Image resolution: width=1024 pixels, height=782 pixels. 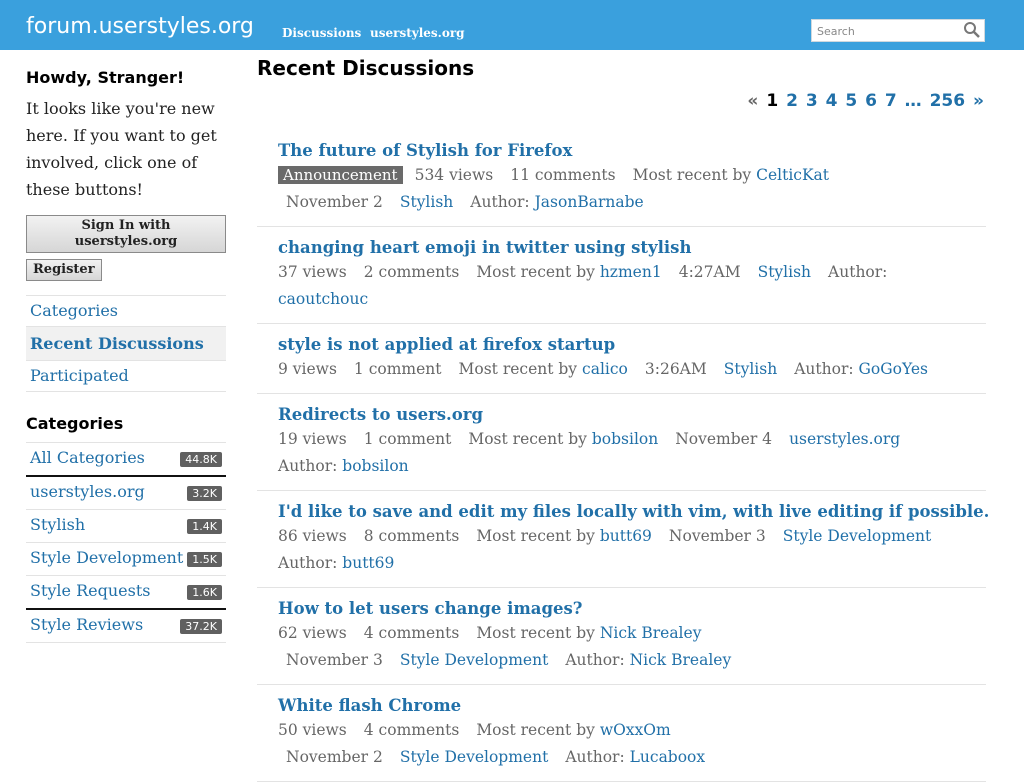 I want to click on author-link: Lucaboox, so click(x=668, y=757).